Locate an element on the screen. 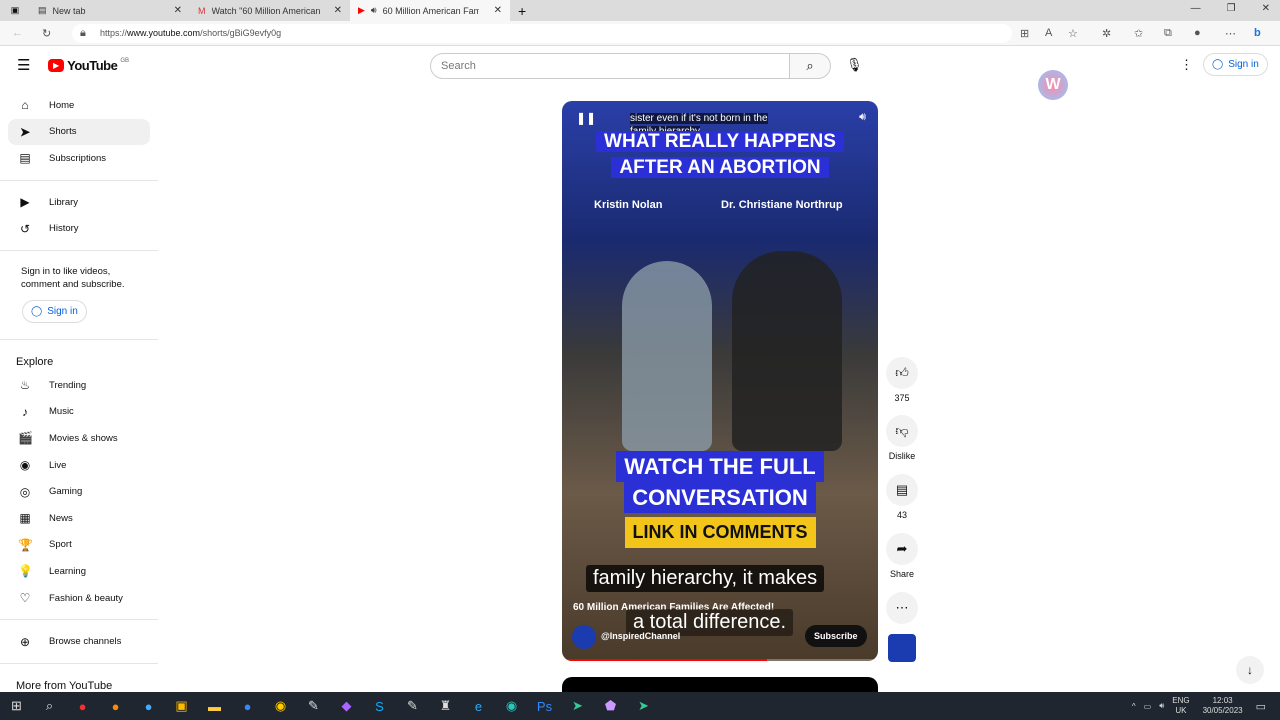  sidebar-item-library: ▶ Library is located at coordinates (79, 202).